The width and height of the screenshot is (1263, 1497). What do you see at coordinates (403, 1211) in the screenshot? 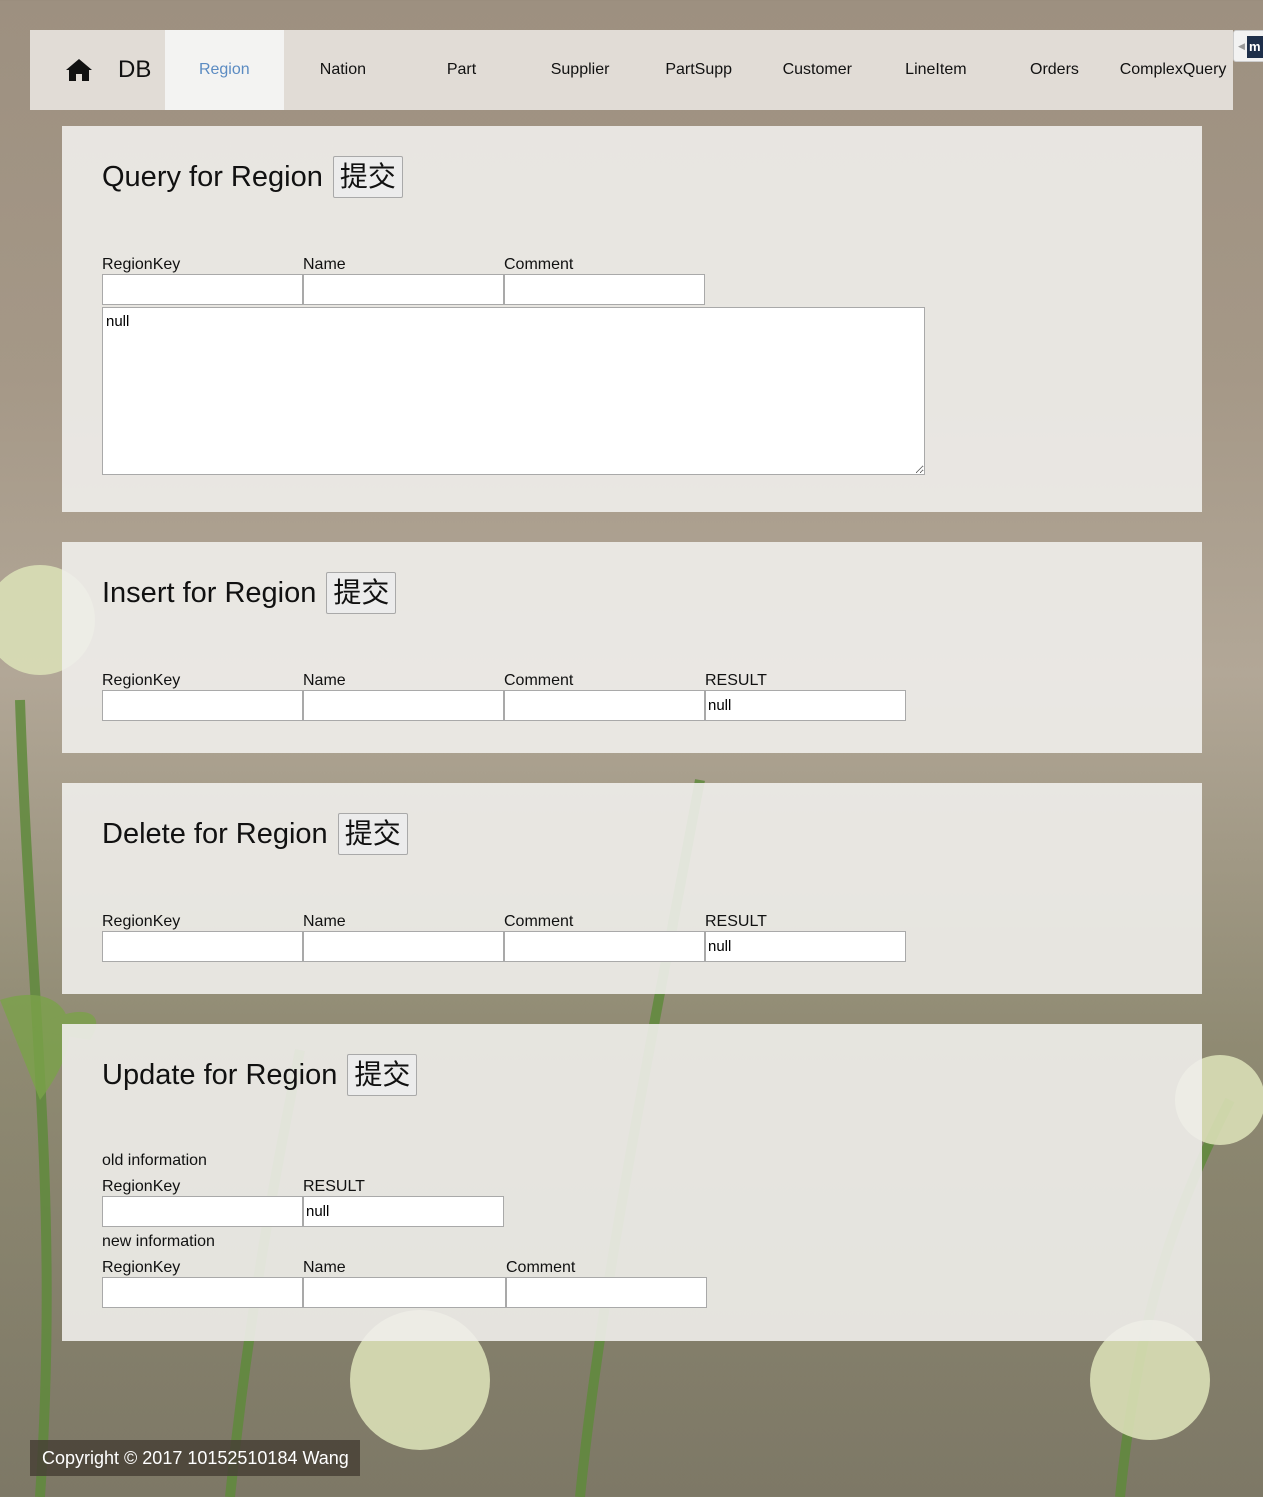
I see `update-result-field` at bounding box center [403, 1211].